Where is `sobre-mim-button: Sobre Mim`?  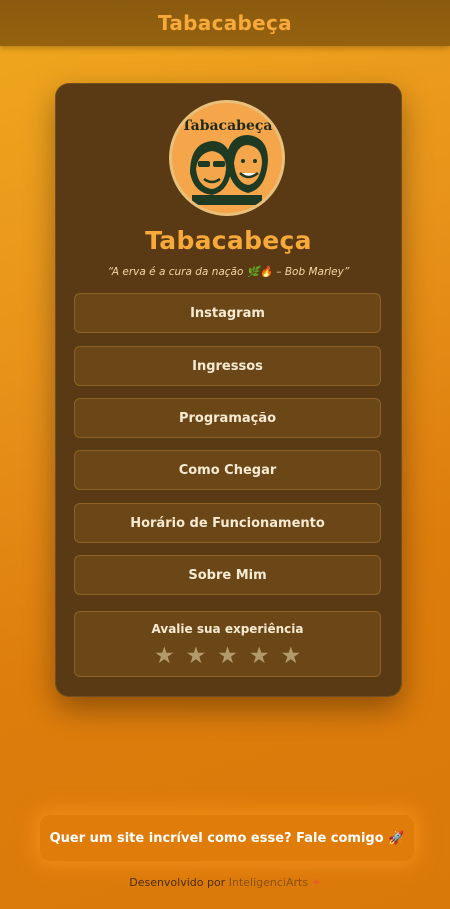
sobre-mim-button: Sobre Mim is located at coordinates (227, 575).